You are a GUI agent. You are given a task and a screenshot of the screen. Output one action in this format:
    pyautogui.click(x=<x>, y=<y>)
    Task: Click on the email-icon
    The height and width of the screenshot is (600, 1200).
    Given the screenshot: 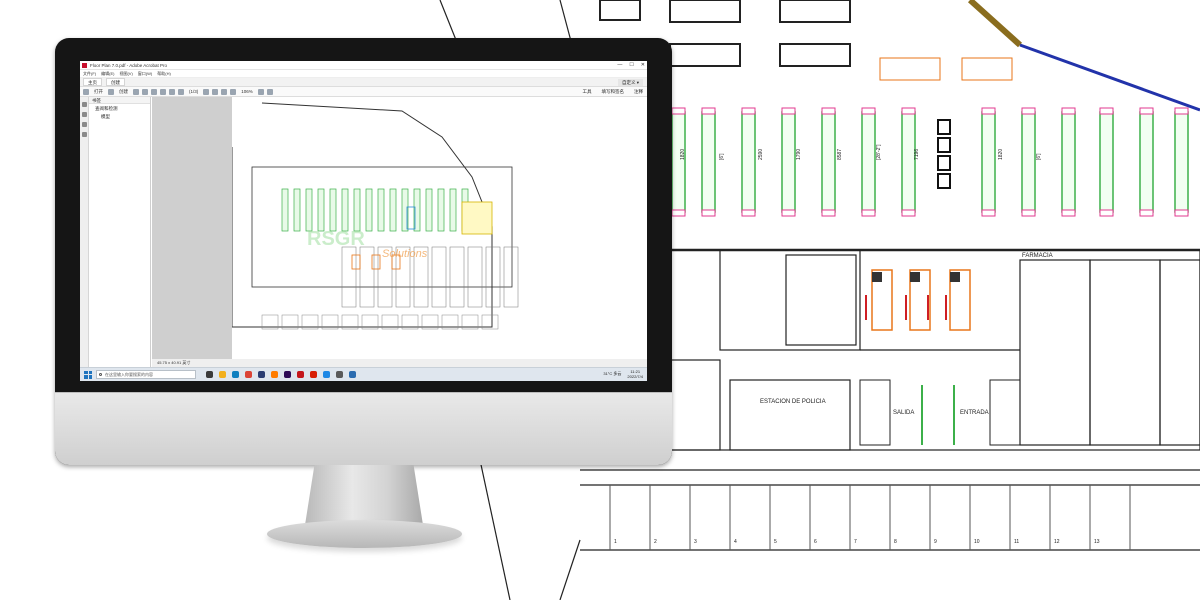 What is the action you would take?
    pyautogui.click(x=154, y=91)
    